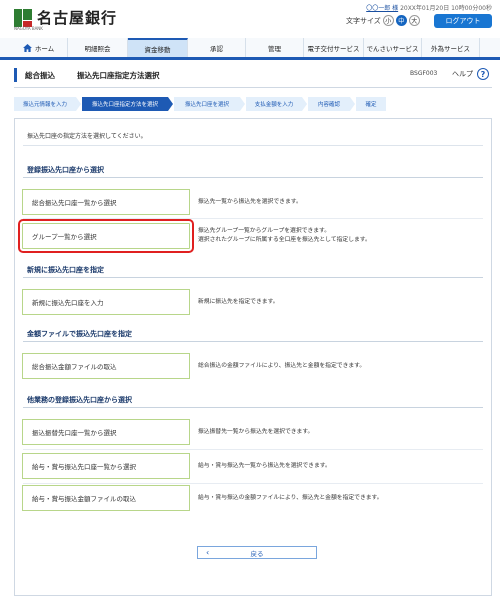 The image size is (500, 608). What do you see at coordinates (65, 270) in the screenshot?
I see `section-title-new: 新規に振込先口座を指定` at bounding box center [65, 270].